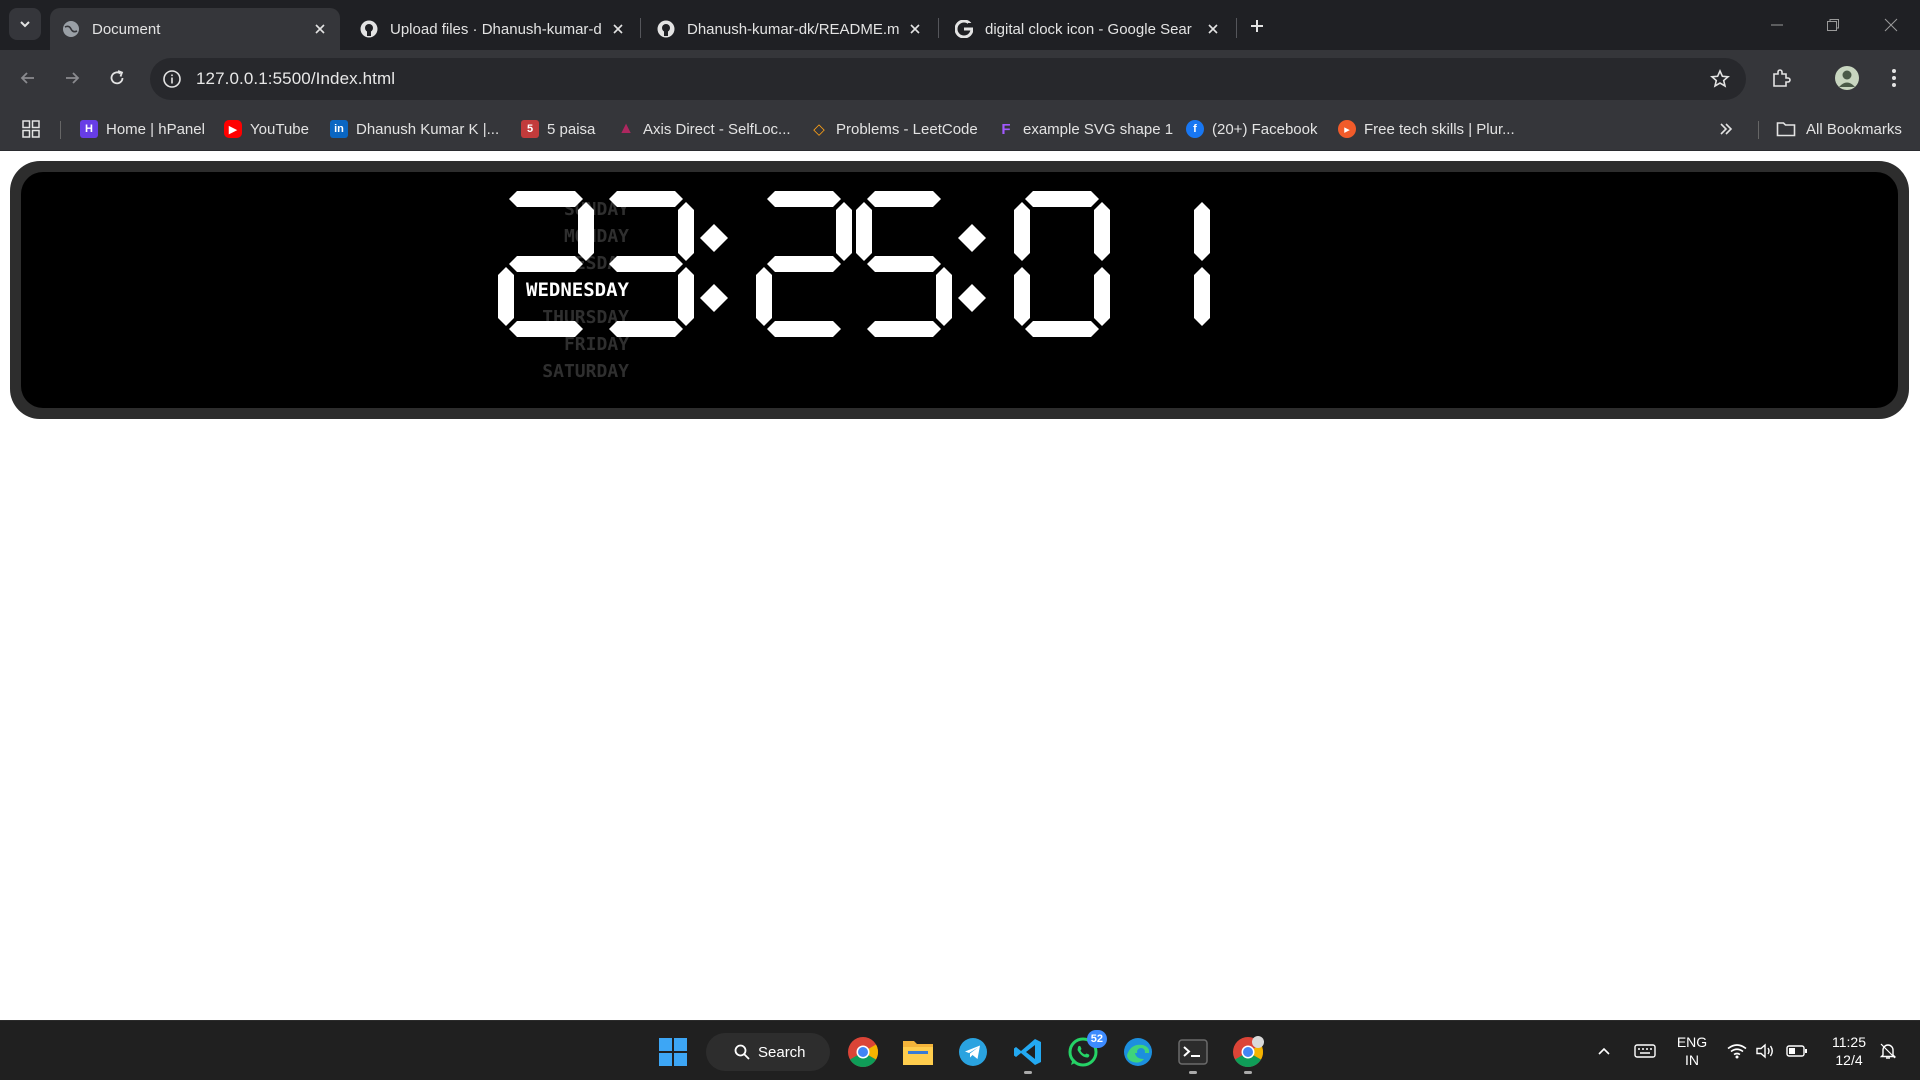 This screenshot has width=1920, height=1080. What do you see at coordinates (558, 129) in the screenshot?
I see `bookmark-5paisa: 5 5 paisa` at bounding box center [558, 129].